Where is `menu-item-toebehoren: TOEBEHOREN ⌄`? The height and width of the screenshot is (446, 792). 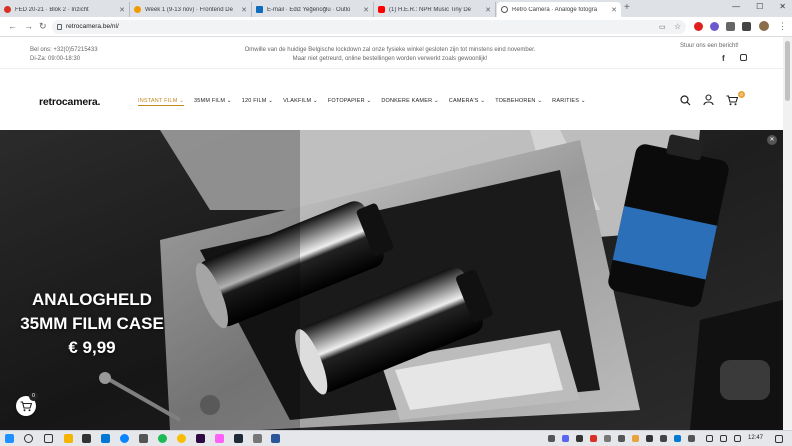
menu-item-toebehoren: TOEBEHOREN ⌄ is located at coordinates (518, 102).